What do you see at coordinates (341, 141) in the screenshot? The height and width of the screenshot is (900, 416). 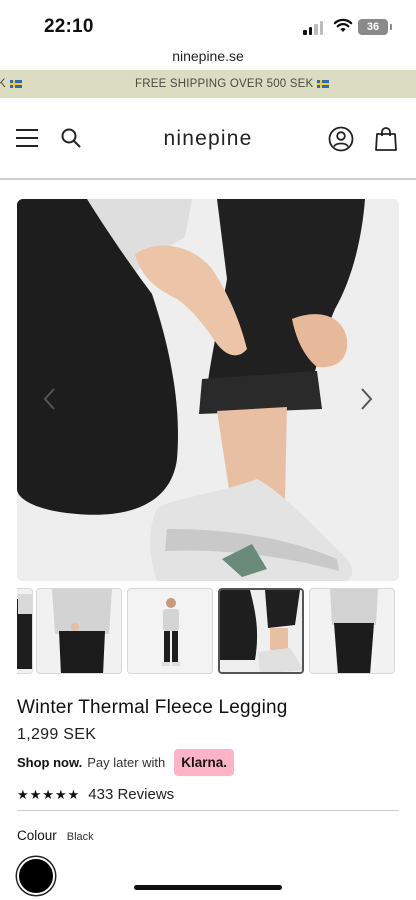 I see `account-icon` at bounding box center [341, 141].